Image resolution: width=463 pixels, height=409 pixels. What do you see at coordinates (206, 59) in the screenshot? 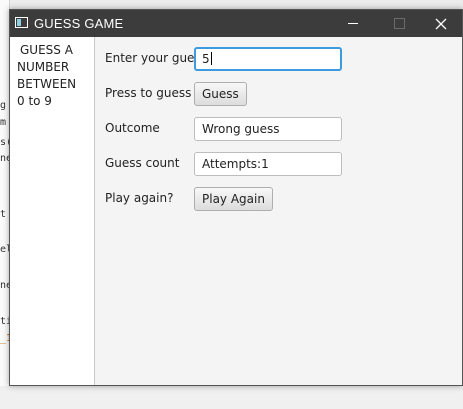
I see `guess-input-value: 5` at bounding box center [206, 59].